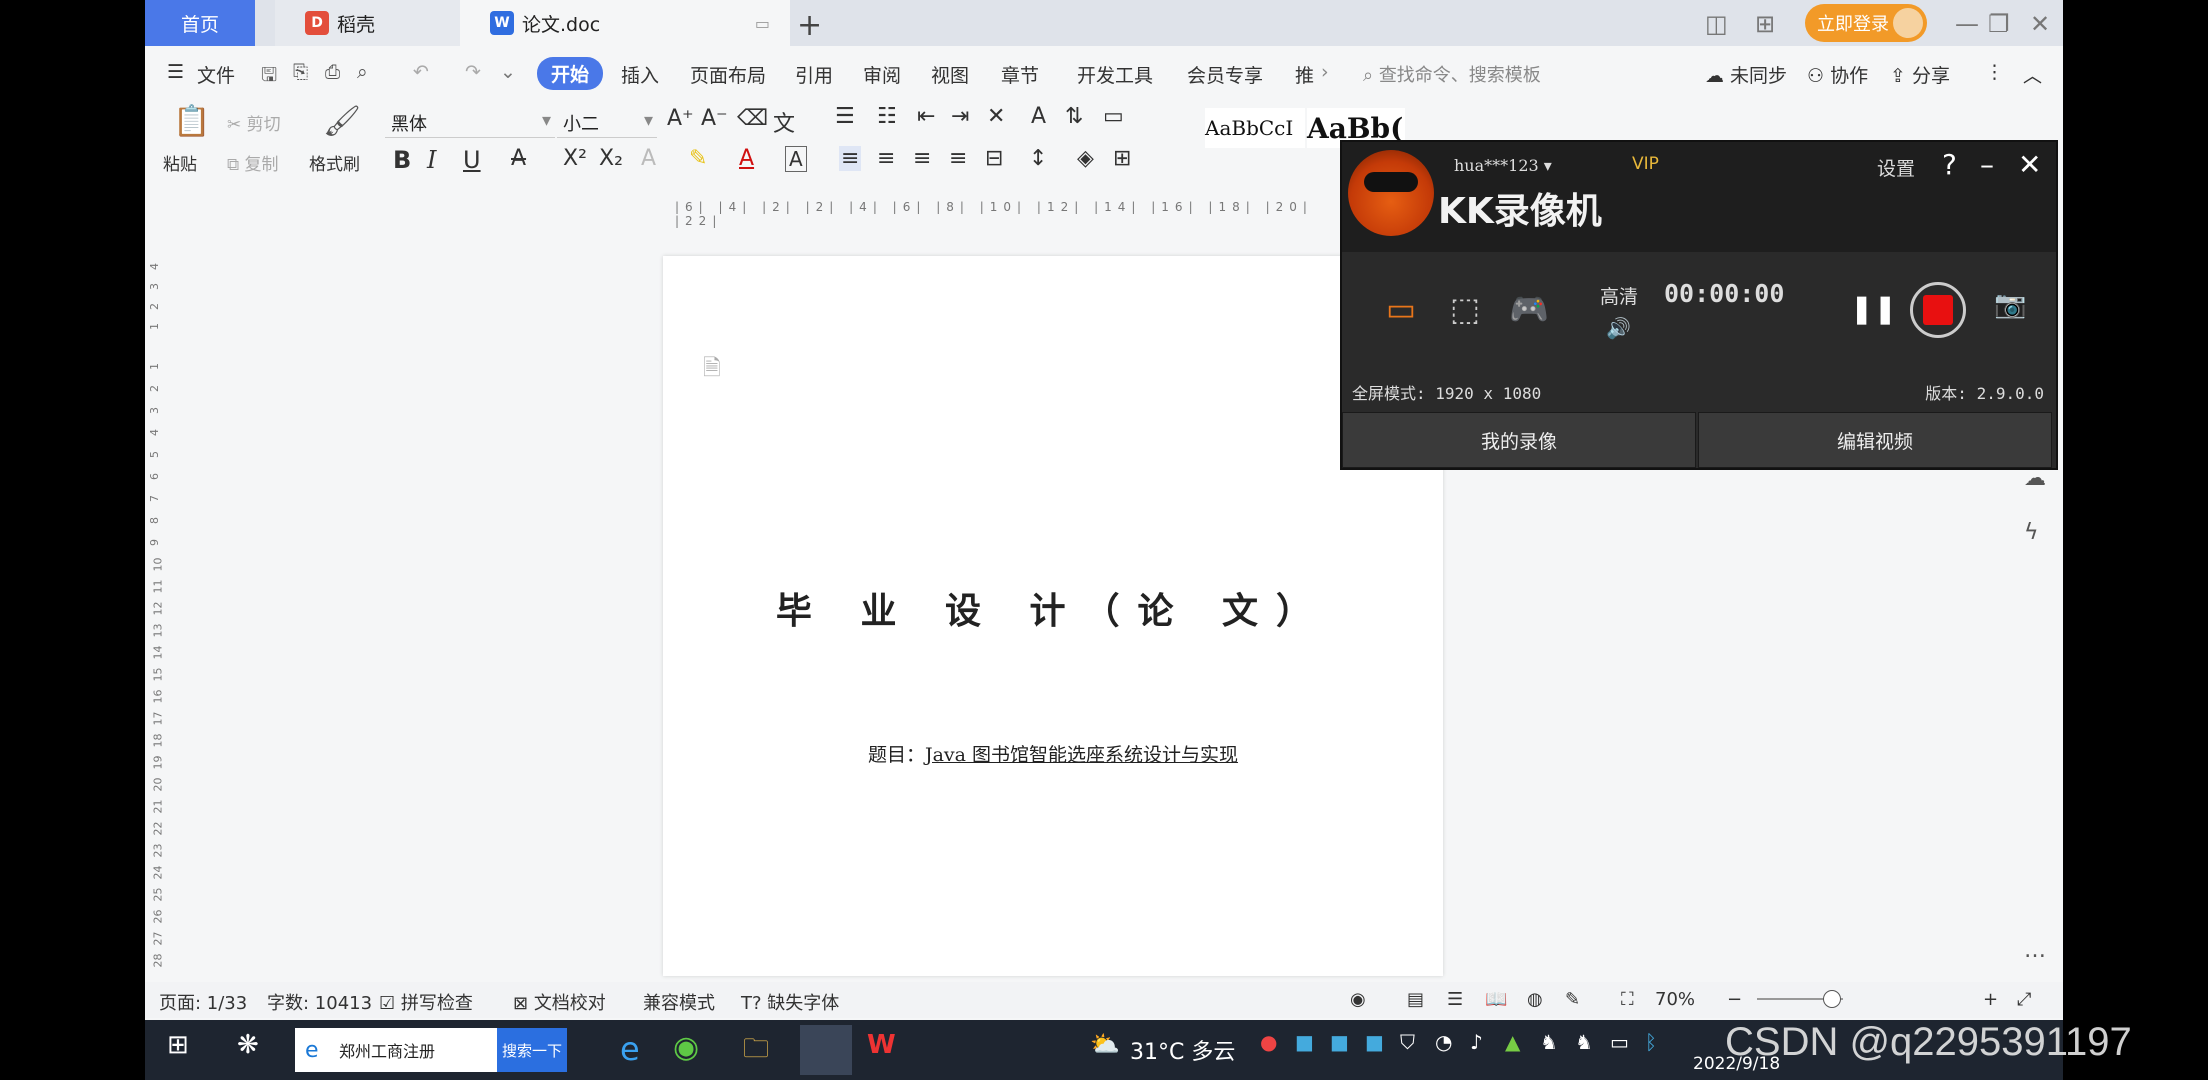 The image size is (2208, 1080). What do you see at coordinates (1465, 309) in the screenshot?
I see `region-mode-icon: ⬚` at bounding box center [1465, 309].